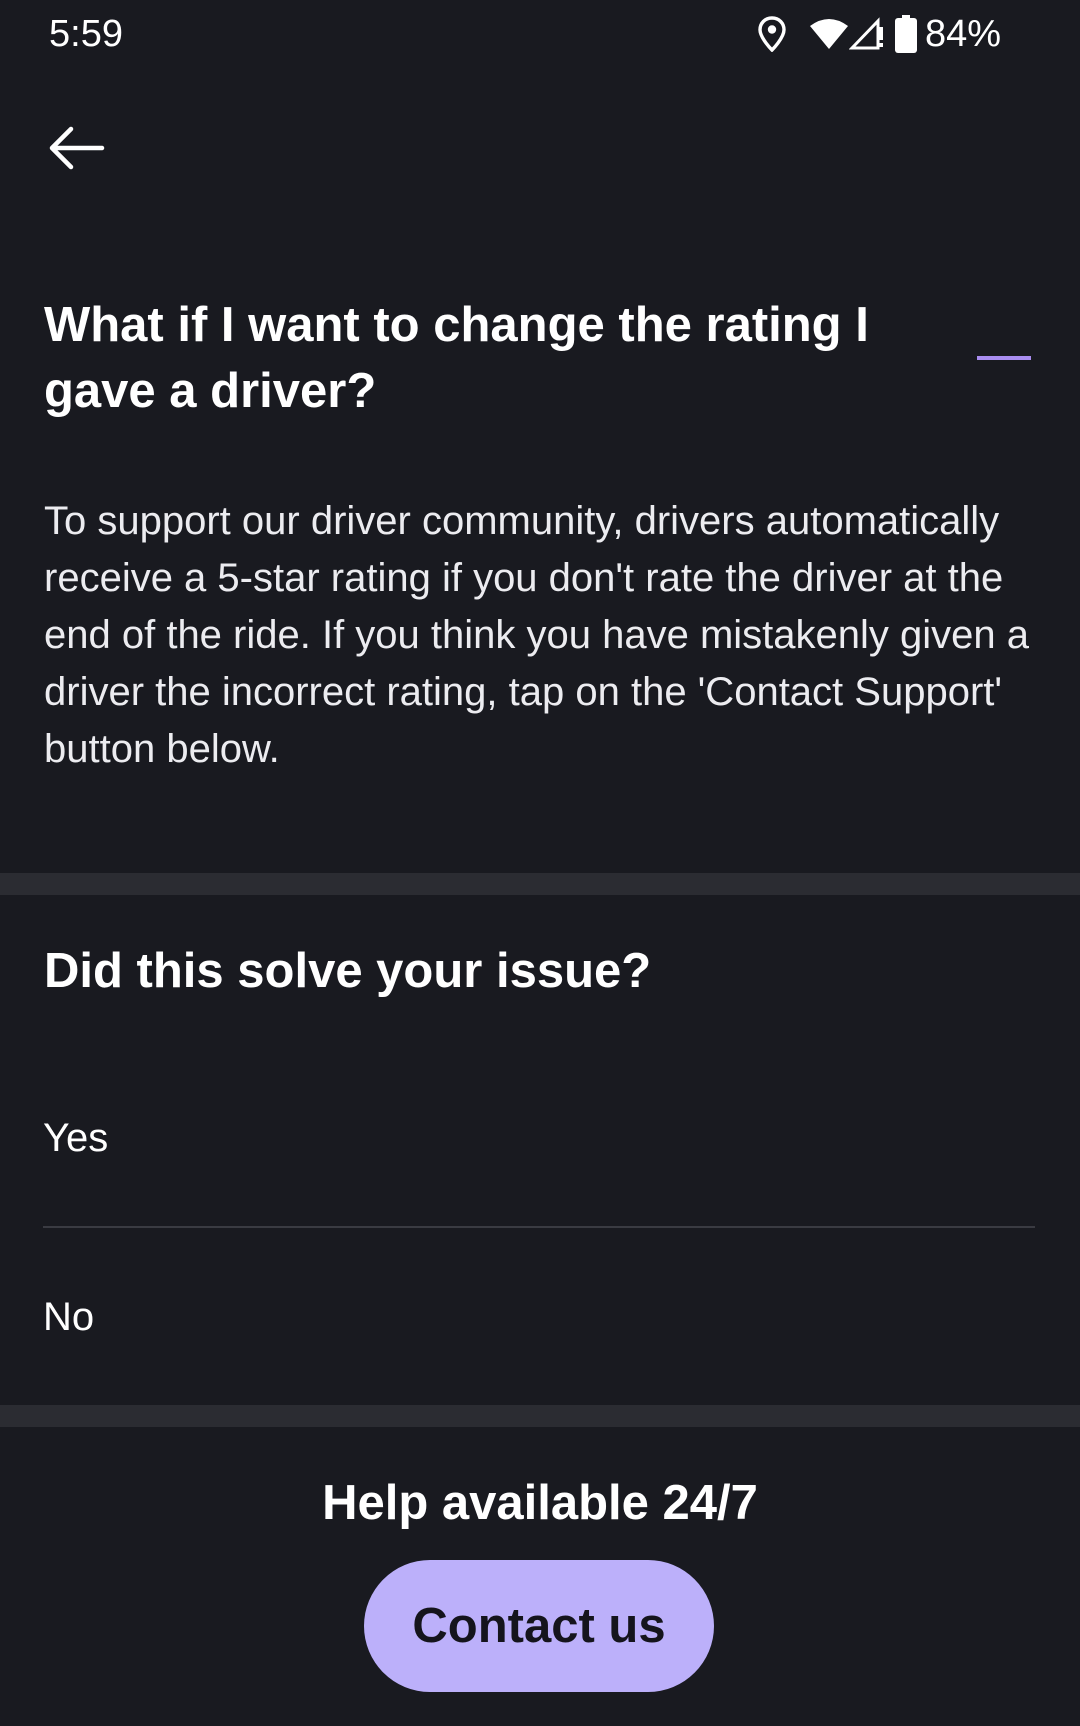 The image size is (1080, 1726). What do you see at coordinates (540, 36) in the screenshot?
I see `status-bar: 5:59 84%` at bounding box center [540, 36].